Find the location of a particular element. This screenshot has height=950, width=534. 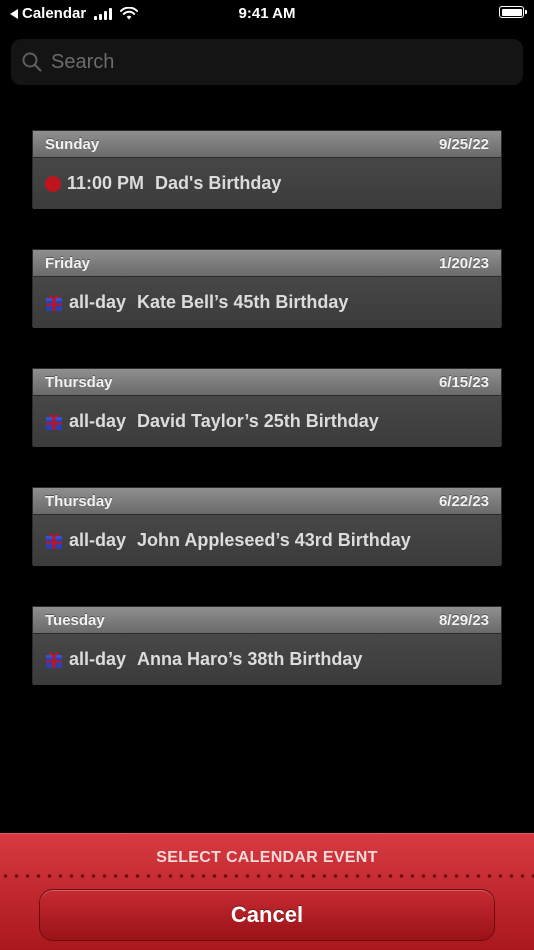

status-time: 9:41 AM is located at coordinates (267, 13).